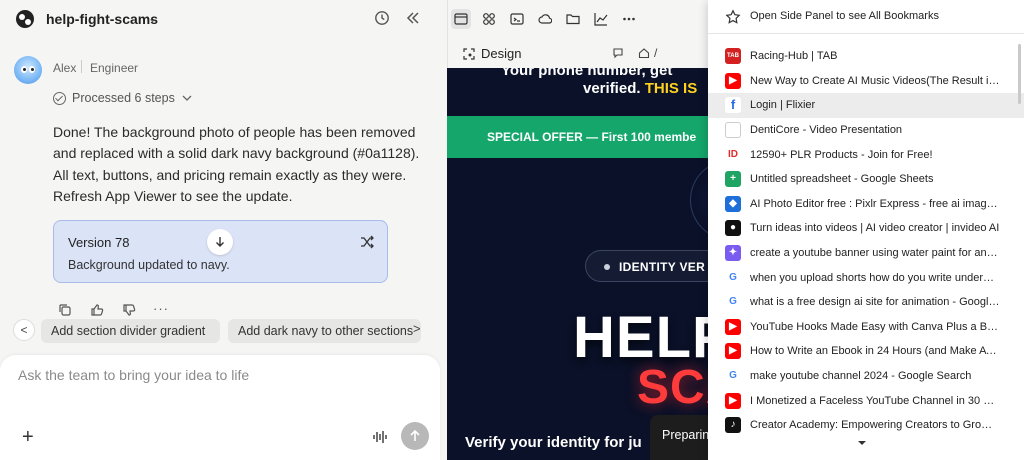 Image resolution: width=1024 pixels, height=460 pixels. I want to click on grid-icon, so click(489, 19).